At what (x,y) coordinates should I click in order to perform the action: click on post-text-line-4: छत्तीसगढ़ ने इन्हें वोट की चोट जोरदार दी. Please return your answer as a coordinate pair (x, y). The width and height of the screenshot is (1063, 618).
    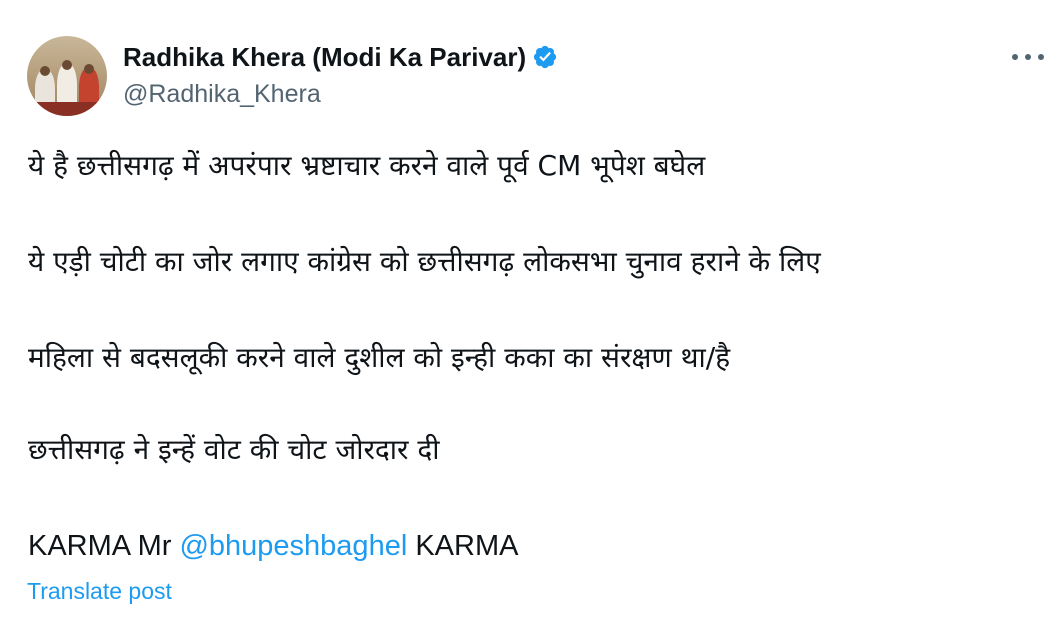
    Looking at the image, I should click on (234, 449).